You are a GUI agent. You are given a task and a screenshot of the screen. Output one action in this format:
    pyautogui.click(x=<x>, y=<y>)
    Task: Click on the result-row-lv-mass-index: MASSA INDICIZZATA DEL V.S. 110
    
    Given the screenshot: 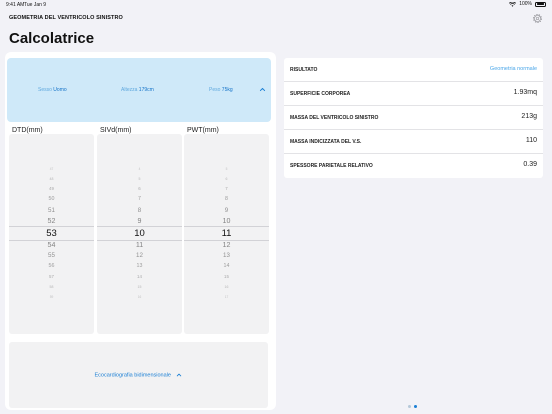 What is the action you would take?
    pyautogui.click(x=413, y=142)
    